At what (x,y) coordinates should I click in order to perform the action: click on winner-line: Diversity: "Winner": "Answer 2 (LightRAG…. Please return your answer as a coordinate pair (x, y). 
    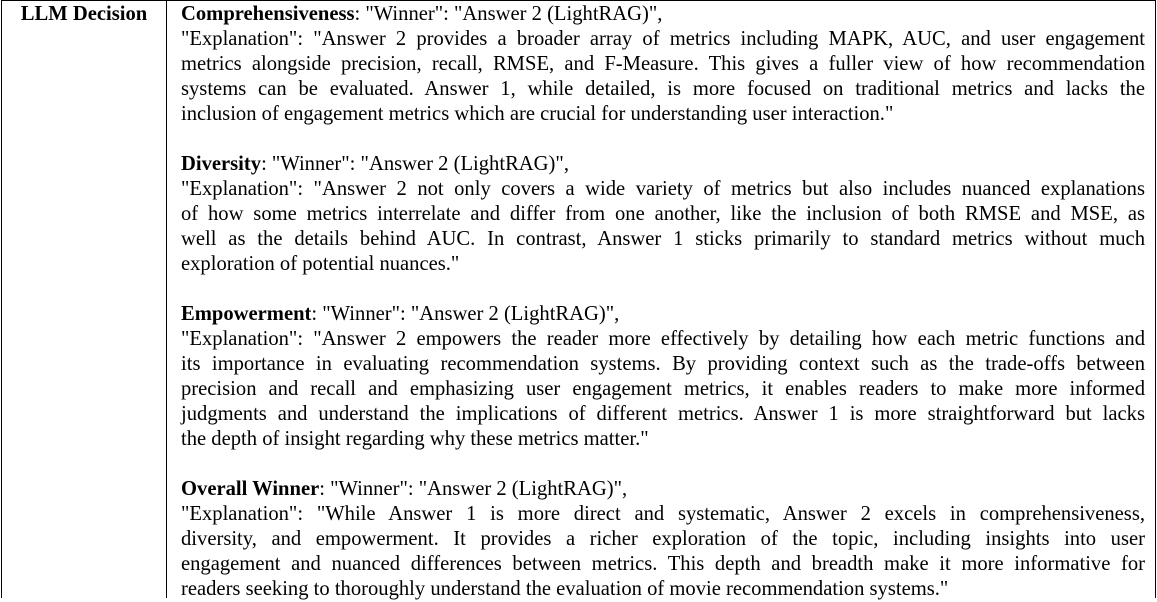
    Looking at the image, I should click on (663, 164).